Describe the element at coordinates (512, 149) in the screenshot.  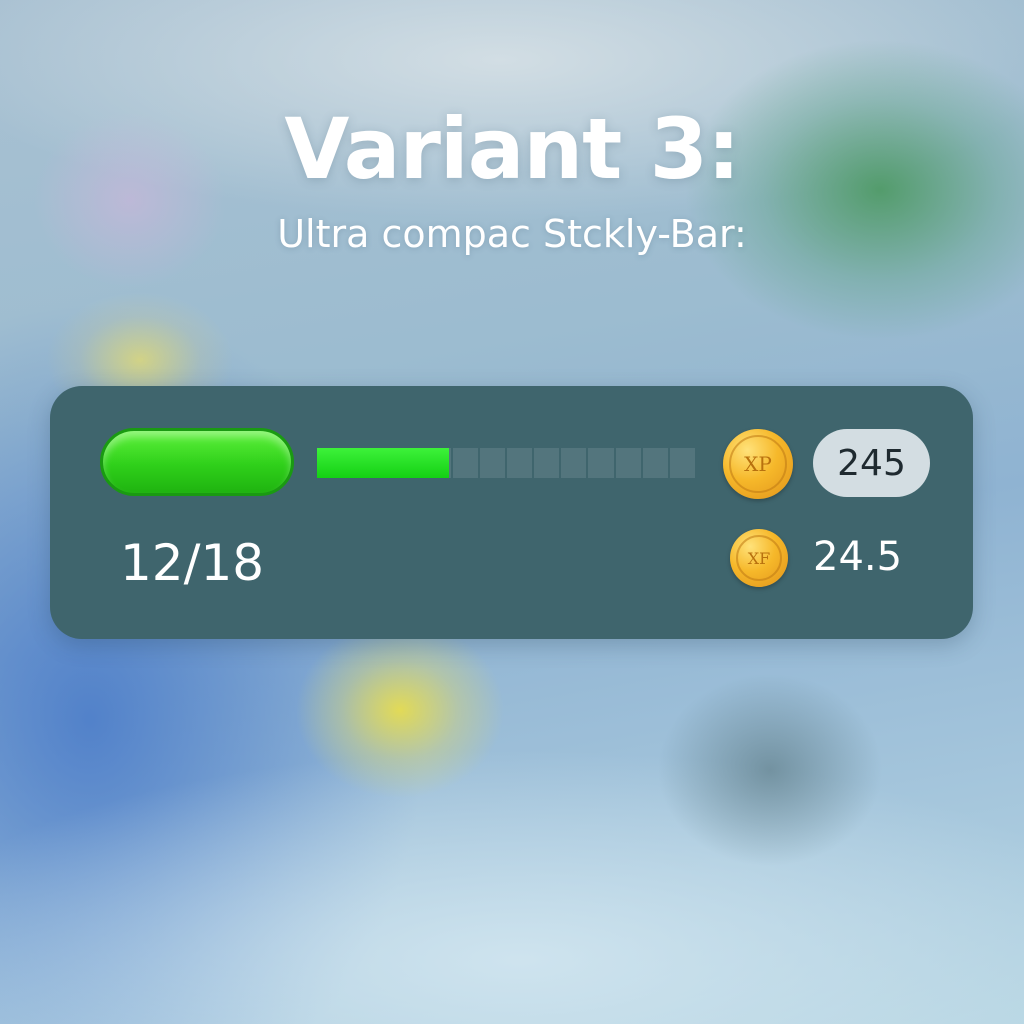
I see `page-title: Variant 3:` at that location.